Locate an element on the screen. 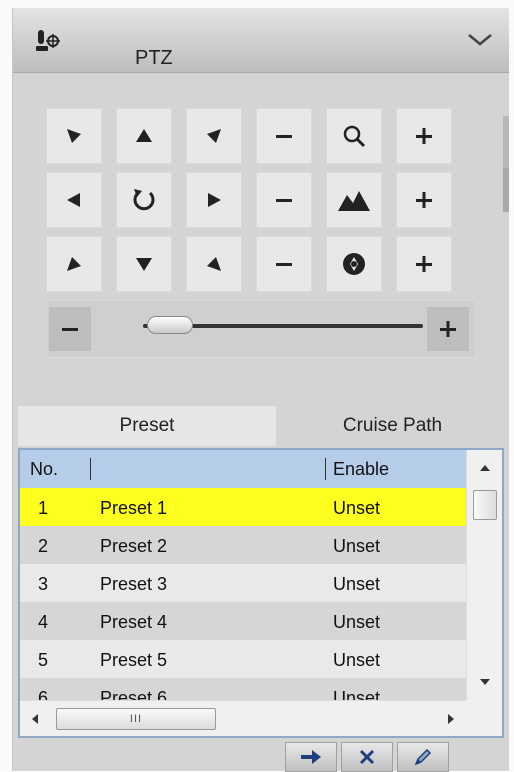 The height and width of the screenshot is (772, 514). row-no: 6 is located at coordinates (43, 694).